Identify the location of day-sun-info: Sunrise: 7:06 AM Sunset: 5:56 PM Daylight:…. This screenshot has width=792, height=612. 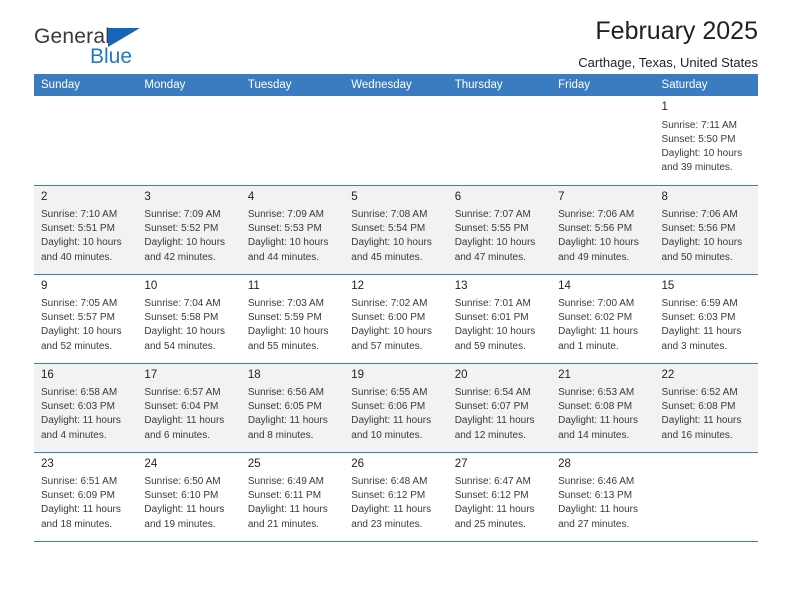
(602, 236).